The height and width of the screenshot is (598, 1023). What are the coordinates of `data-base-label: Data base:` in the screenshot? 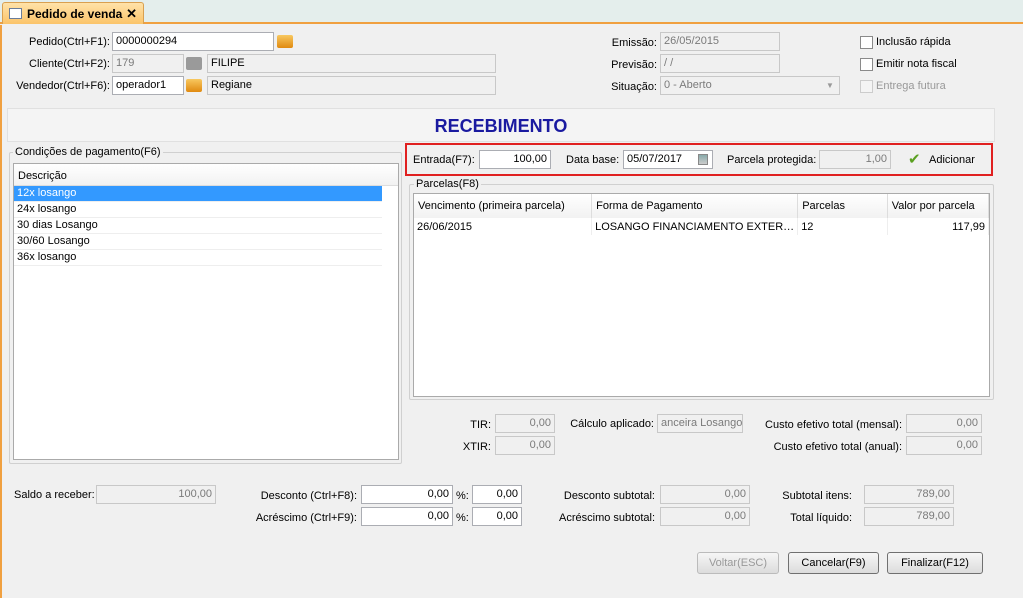 It's located at (593, 160).